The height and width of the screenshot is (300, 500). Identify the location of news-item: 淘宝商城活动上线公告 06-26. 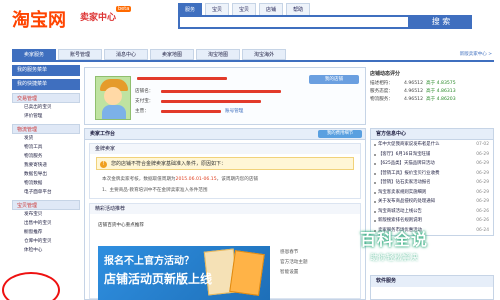
(432, 212).